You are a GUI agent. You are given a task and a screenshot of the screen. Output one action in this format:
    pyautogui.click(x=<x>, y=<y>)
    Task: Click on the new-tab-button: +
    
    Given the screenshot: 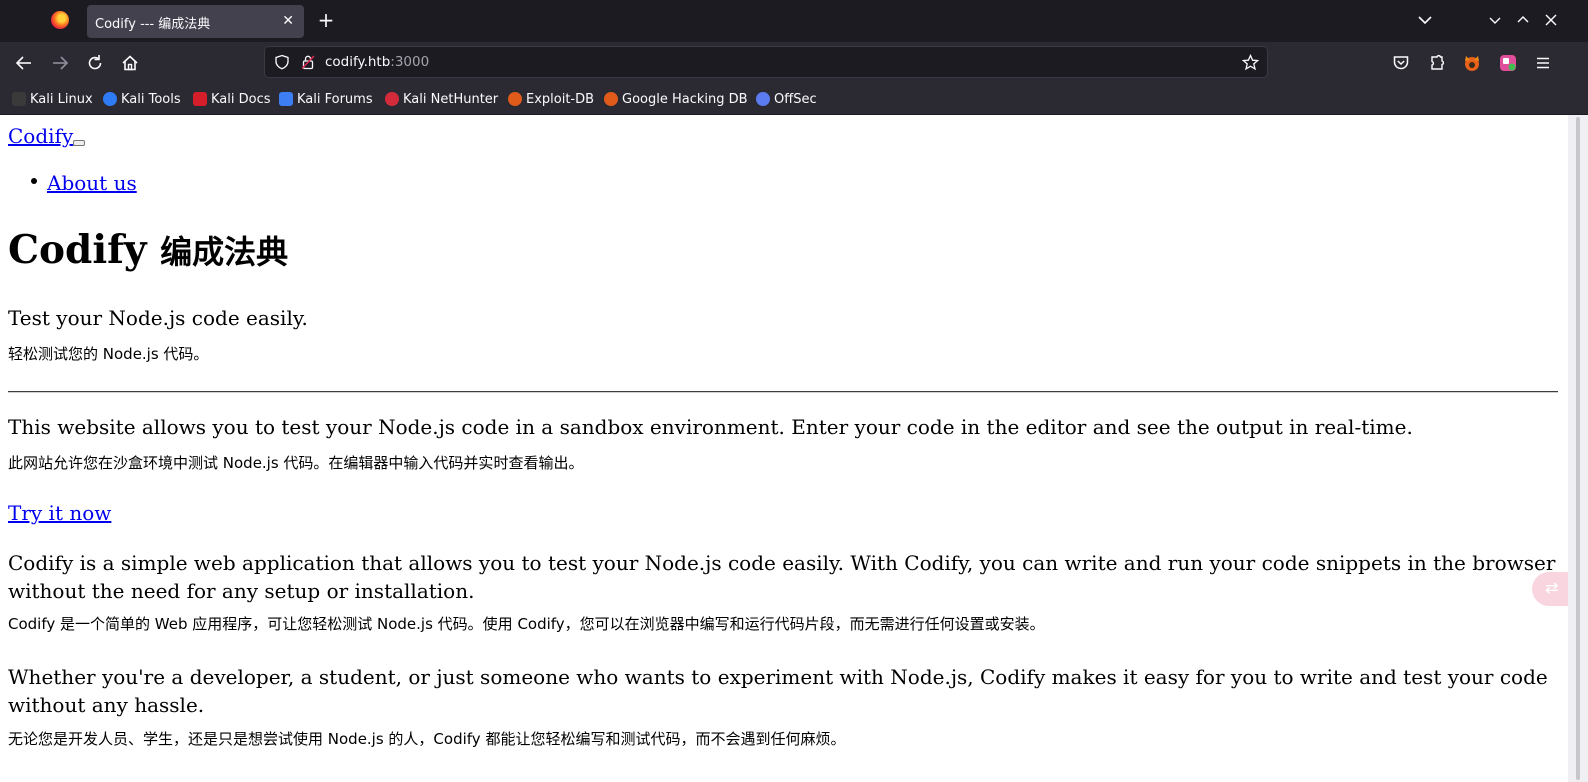 What is the action you would take?
    pyautogui.click(x=326, y=20)
    